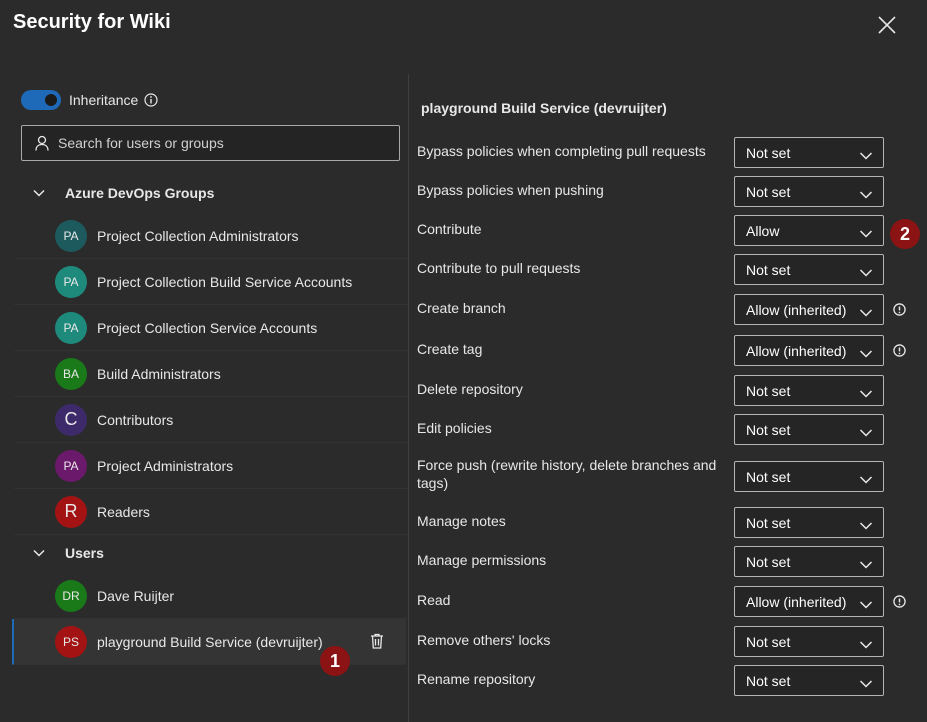  I want to click on search-input, so click(218, 143).